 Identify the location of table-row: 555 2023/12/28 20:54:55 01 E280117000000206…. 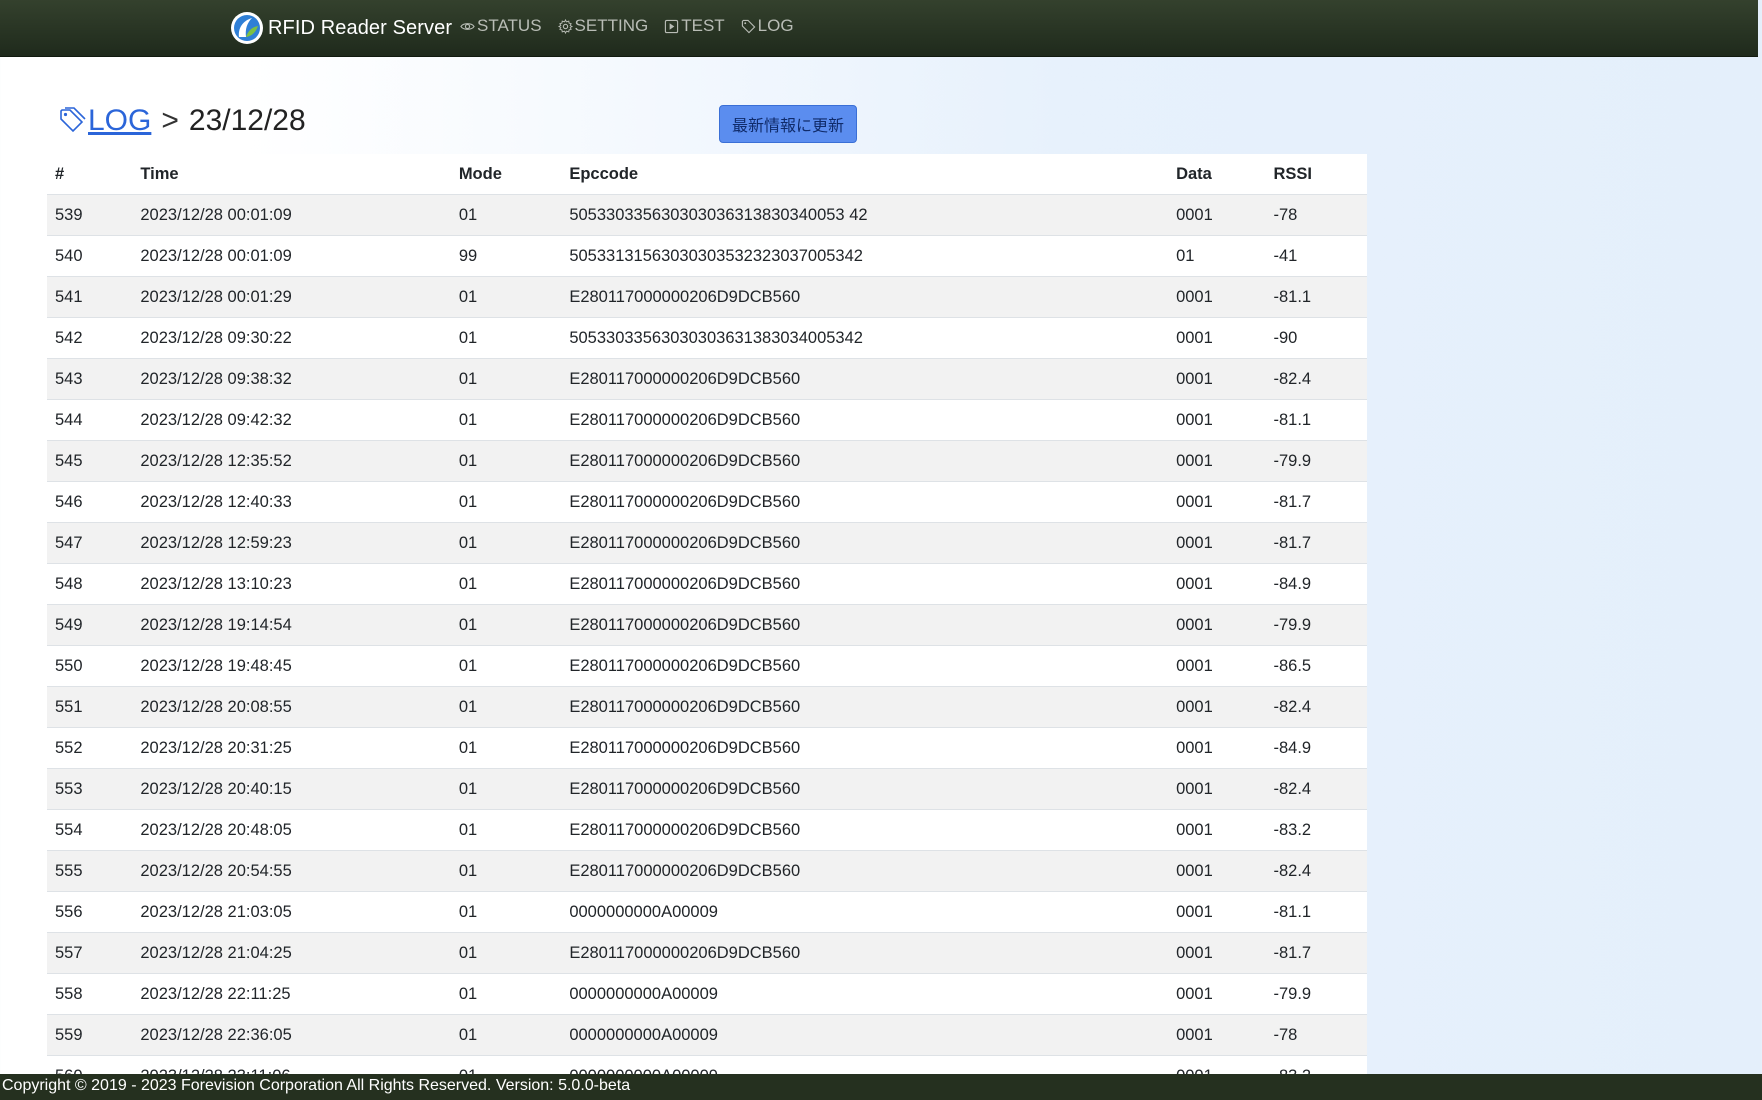
(707, 871).